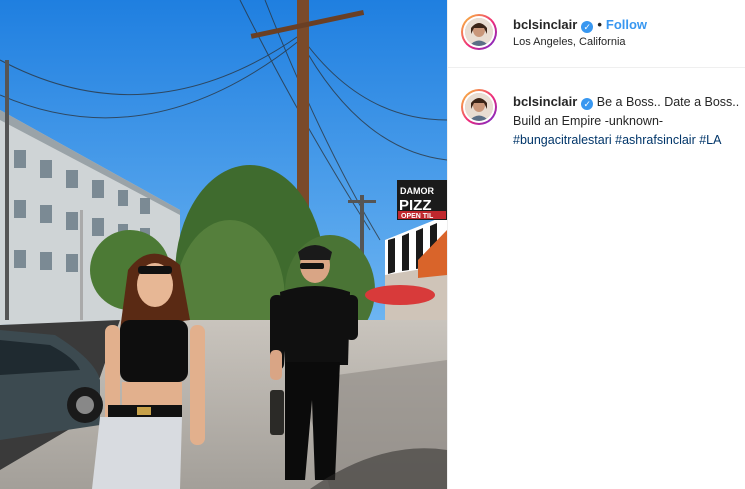 This screenshot has width=745, height=489. What do you see at coordinates (569, 42) in the screenshot?
I see `location-link: Los Angeles, California` at bounding box center [569, 42].